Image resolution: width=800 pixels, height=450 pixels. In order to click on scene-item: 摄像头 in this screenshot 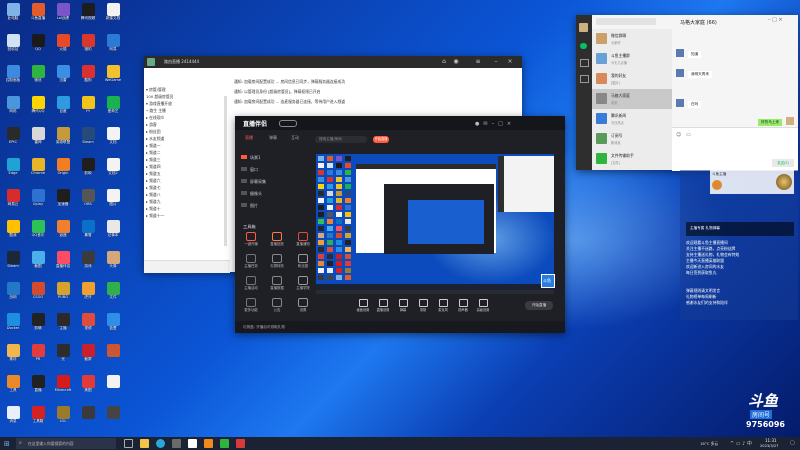, I will do `click(276, 194)`.